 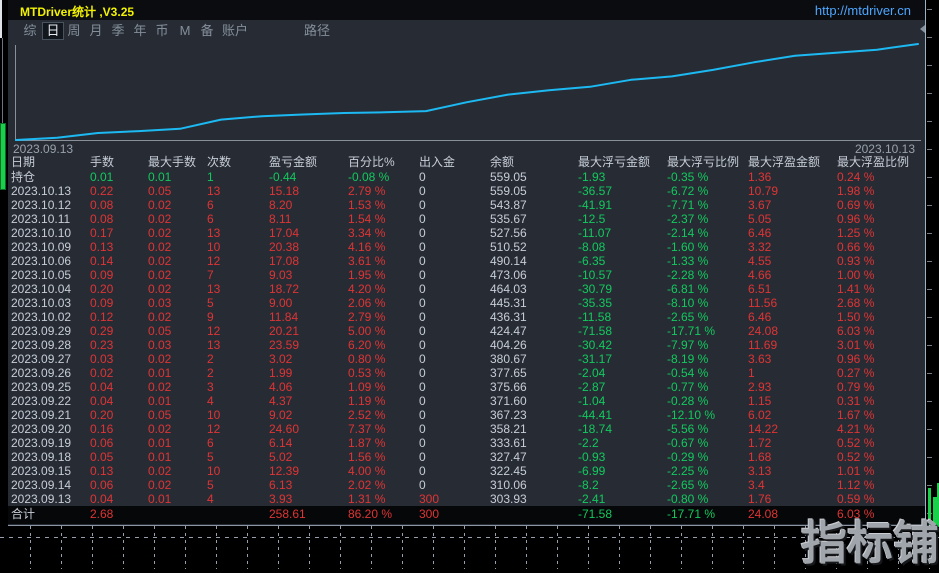 I want to click on cell: 17.04, so click(x=284, y=233).